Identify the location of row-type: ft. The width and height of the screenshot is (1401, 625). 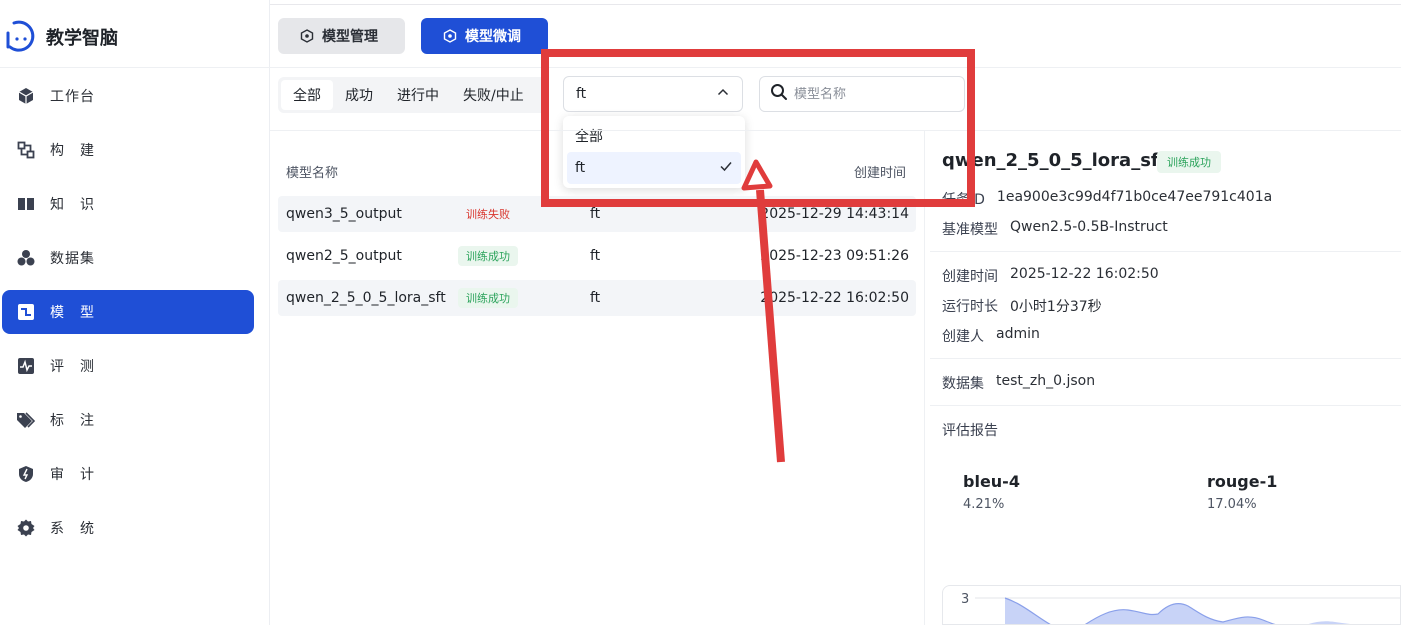
(595, 214).